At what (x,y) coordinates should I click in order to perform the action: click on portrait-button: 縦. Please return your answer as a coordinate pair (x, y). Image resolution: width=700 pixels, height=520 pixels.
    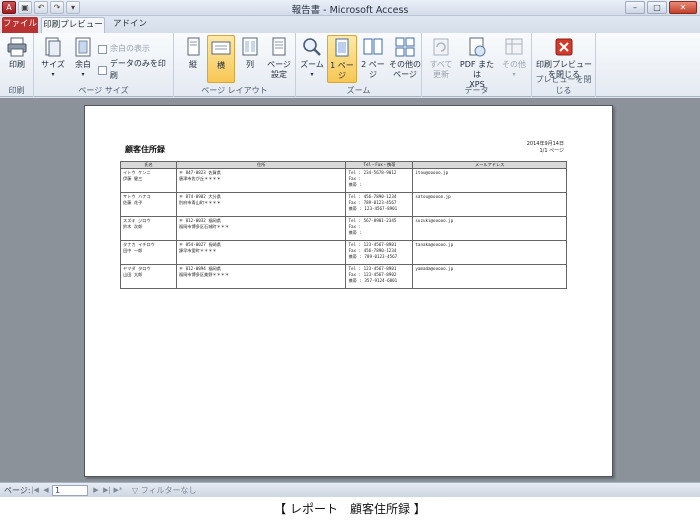
    Looking at the image, I should click on (193, 59).